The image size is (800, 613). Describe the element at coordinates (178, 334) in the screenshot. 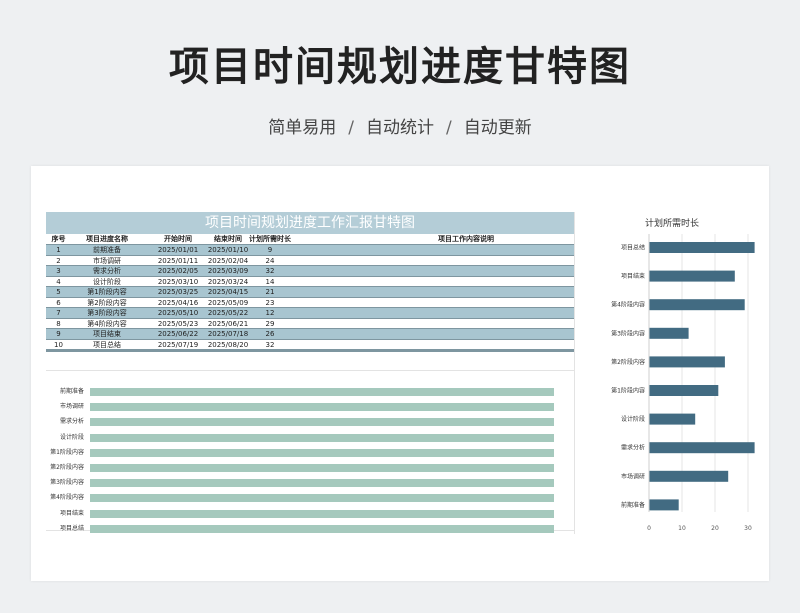

I see `cell-start: 2025/06/22` at that location.